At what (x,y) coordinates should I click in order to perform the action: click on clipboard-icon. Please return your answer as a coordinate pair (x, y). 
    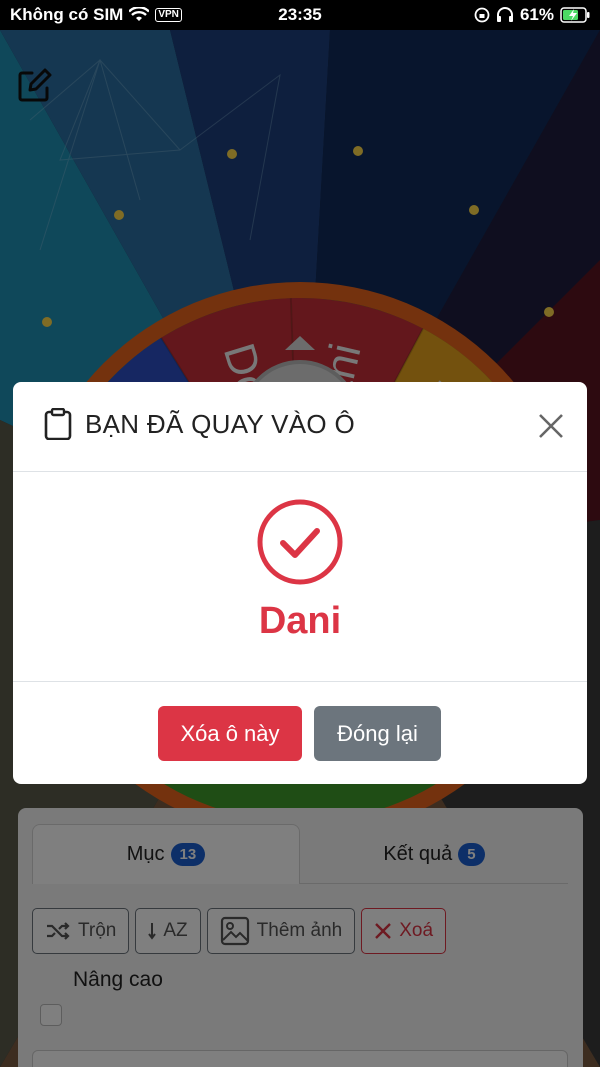
    Looking at the image, I should click on (58, 424).